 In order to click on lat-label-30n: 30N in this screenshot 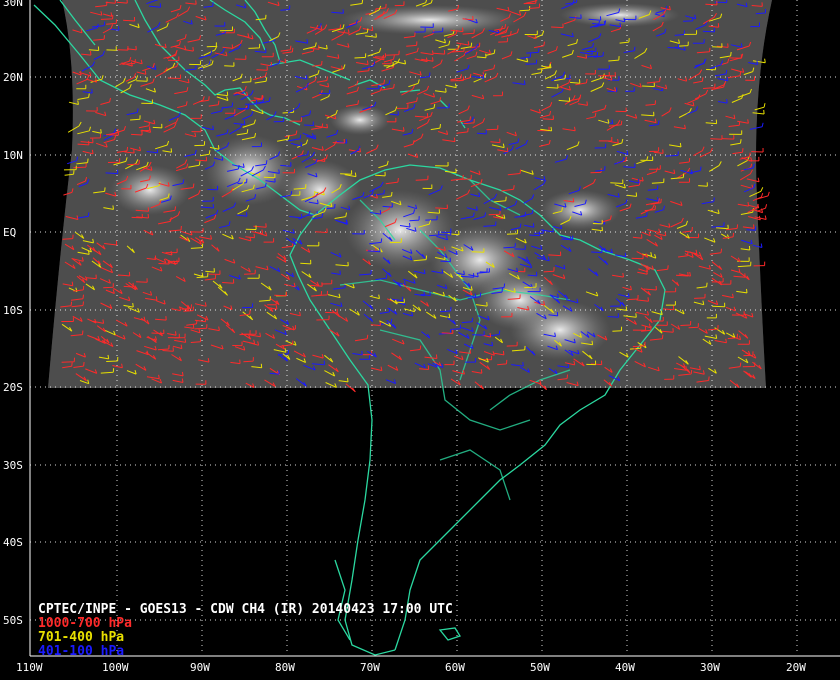, I will do `click(13, 4)`.